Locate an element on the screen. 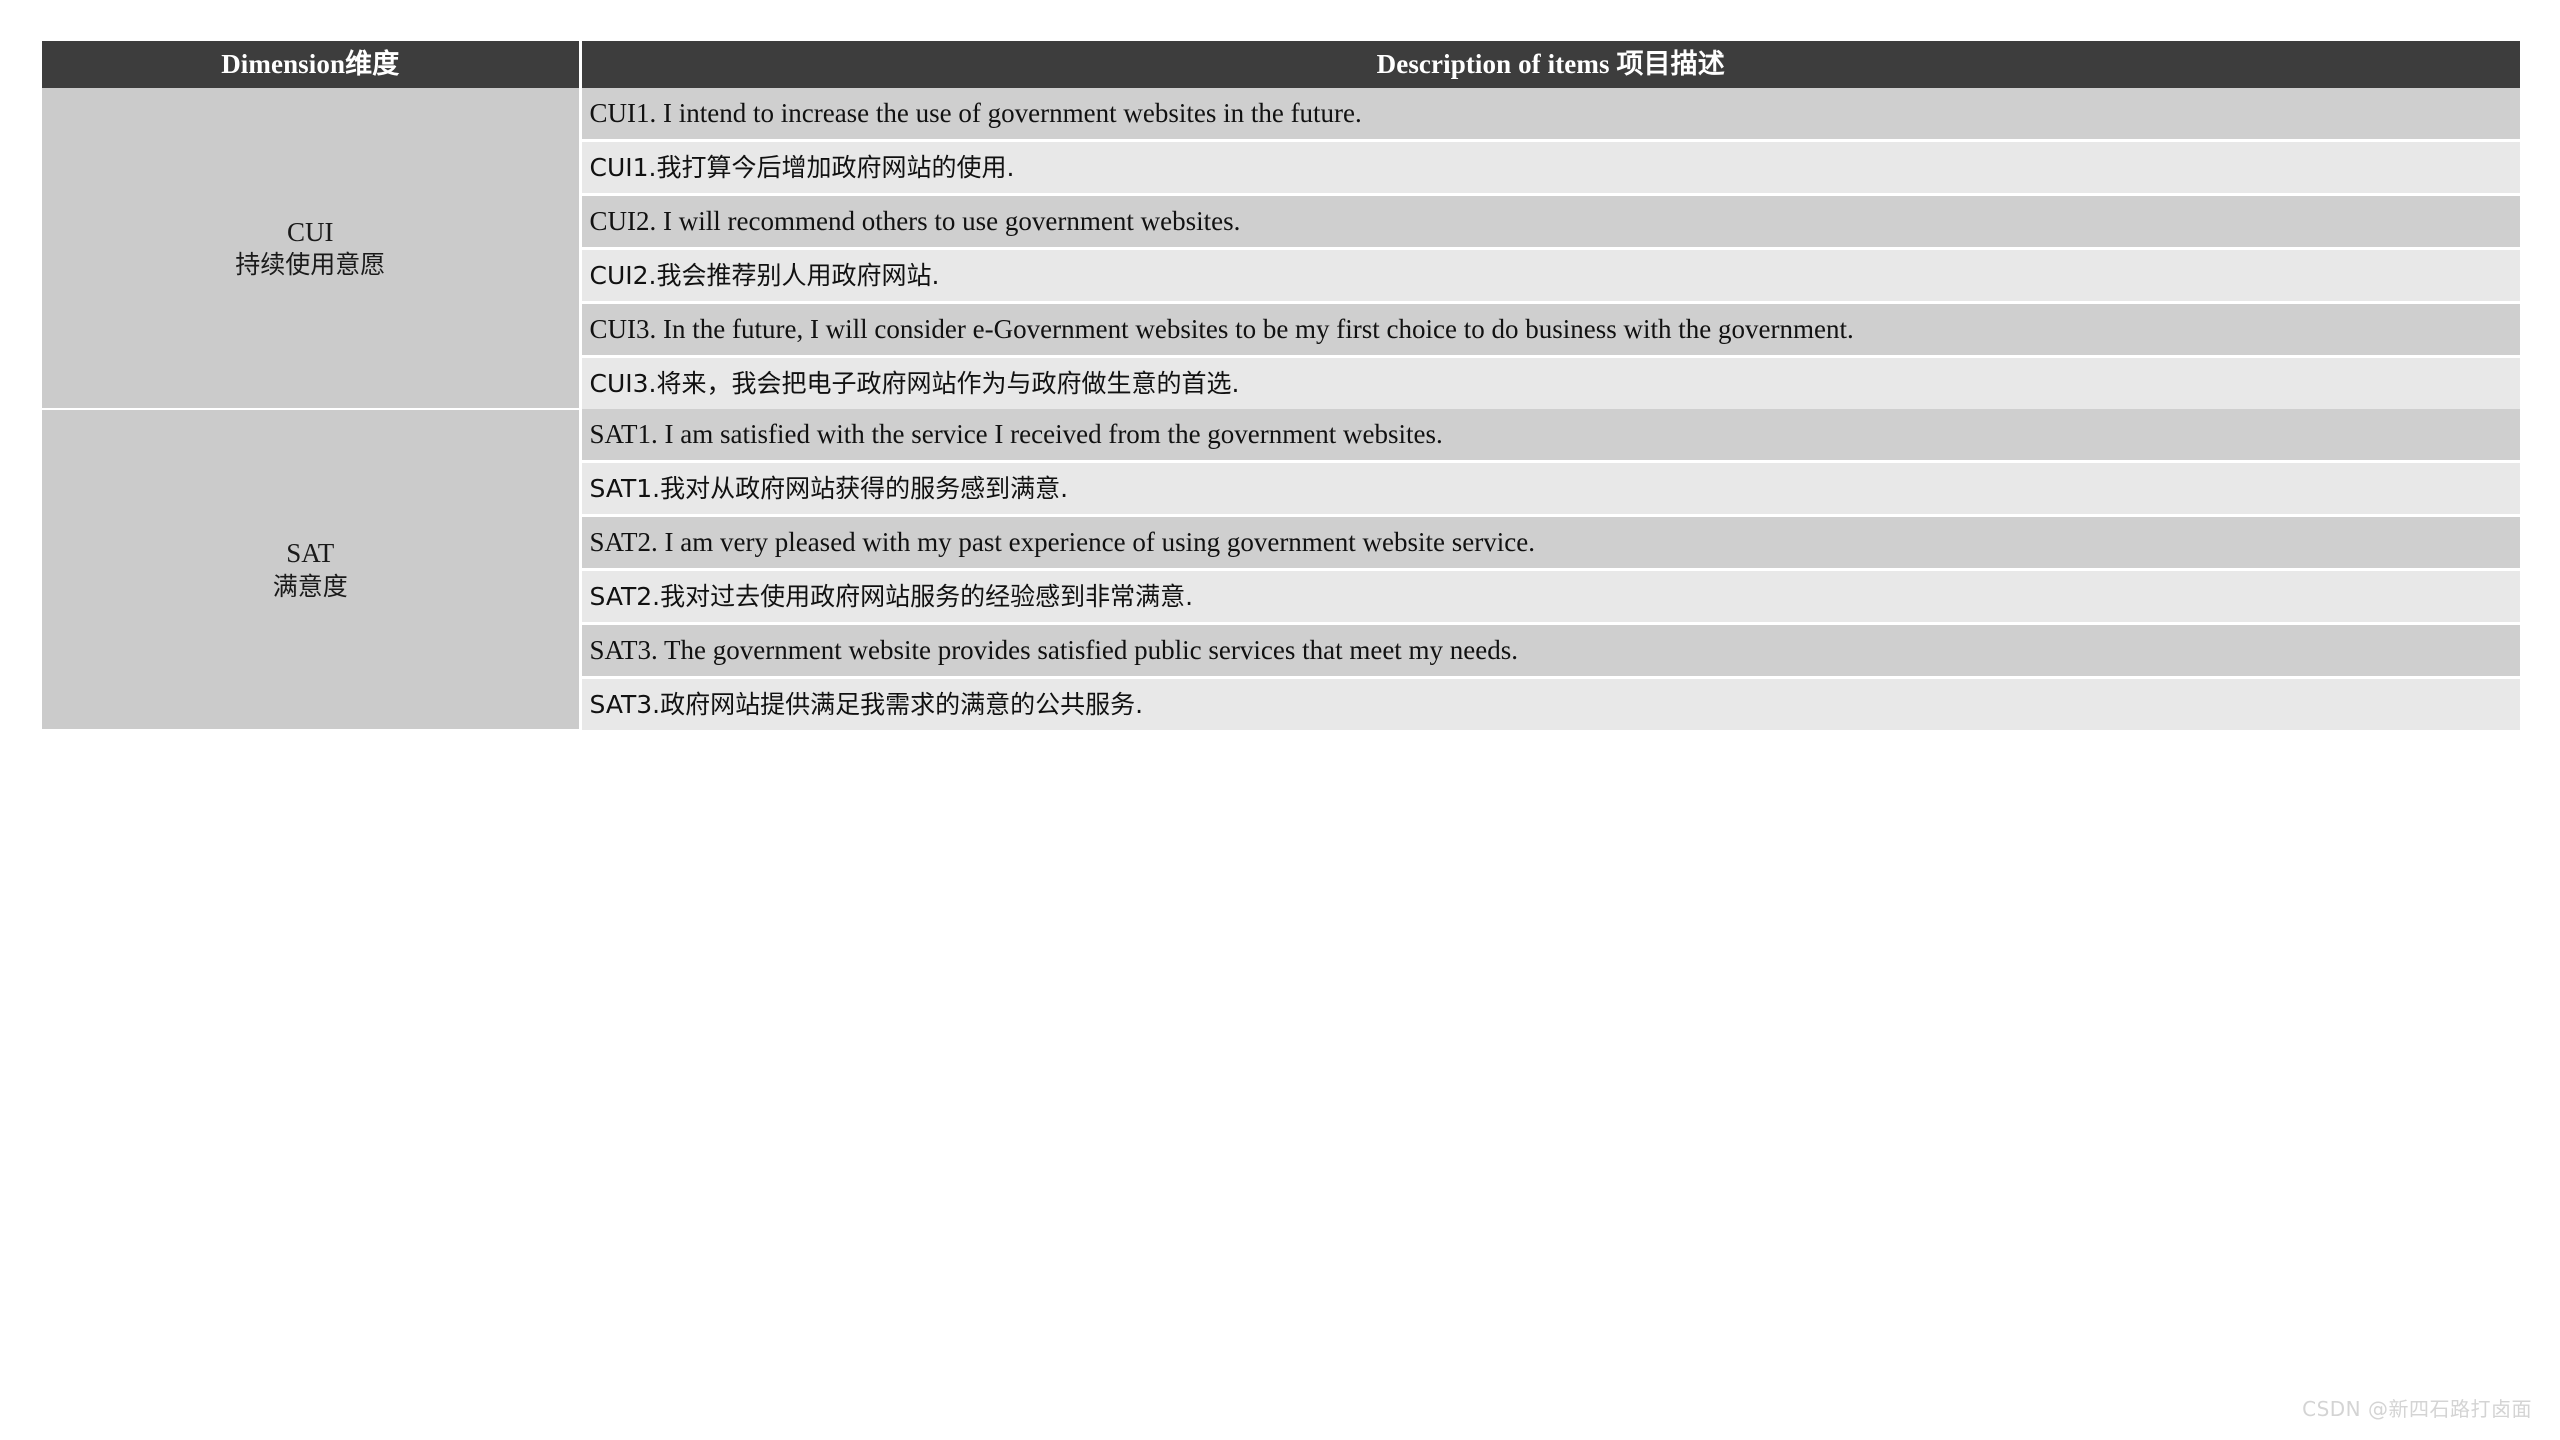 This screenshot has width=2560, height=1440. table-header-row: Dimension维度 Description of items 项目描述 is located at coordinates (1281, 64).